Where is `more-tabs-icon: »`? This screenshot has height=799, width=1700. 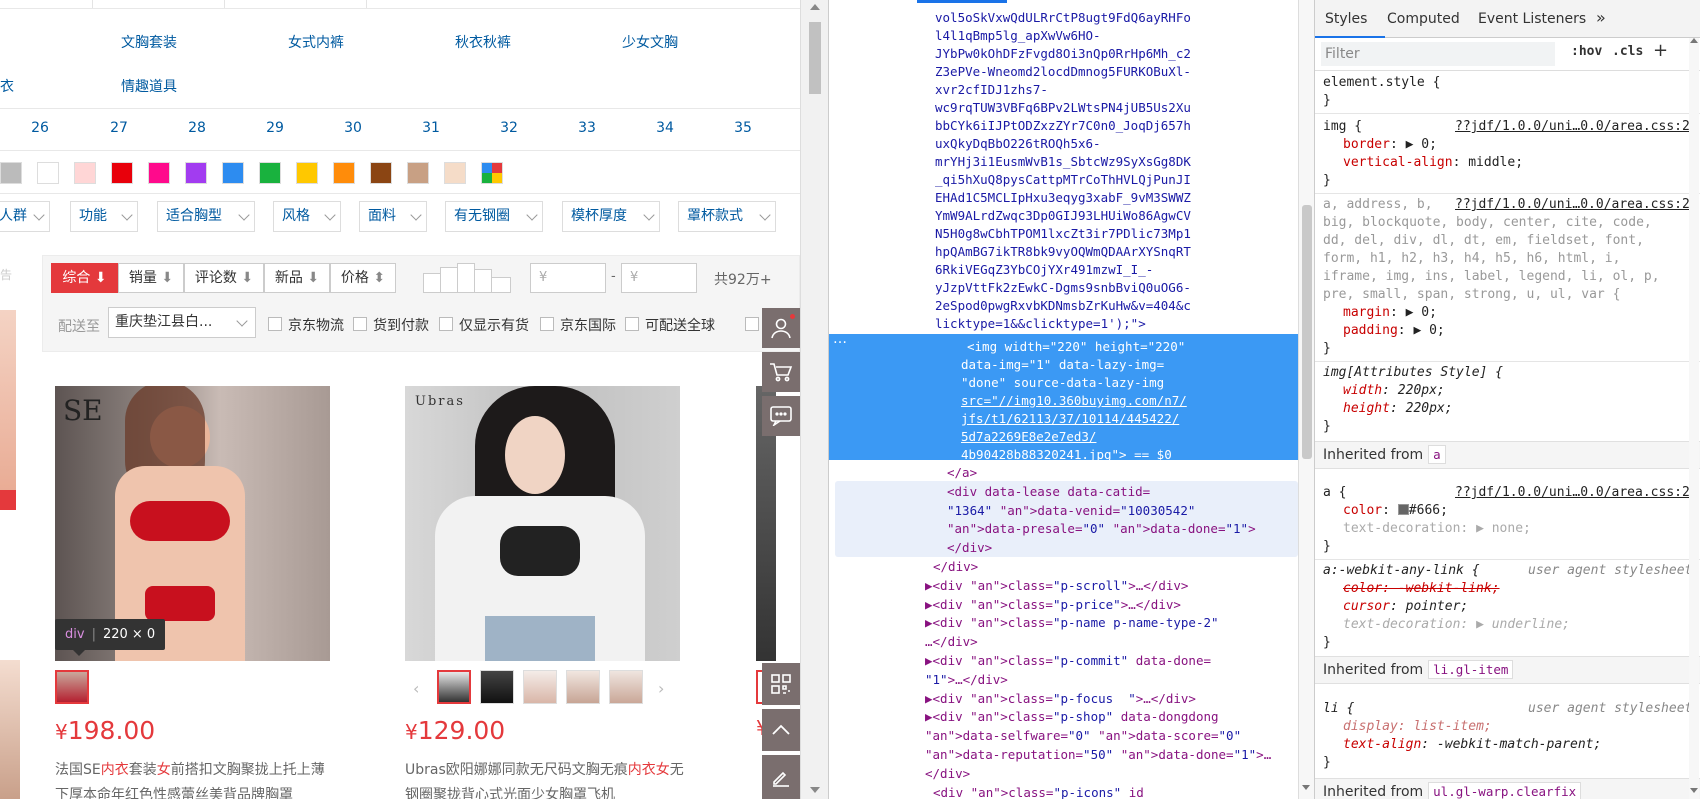
more-tabs-icon: » is located at coordinates (1601, 17).